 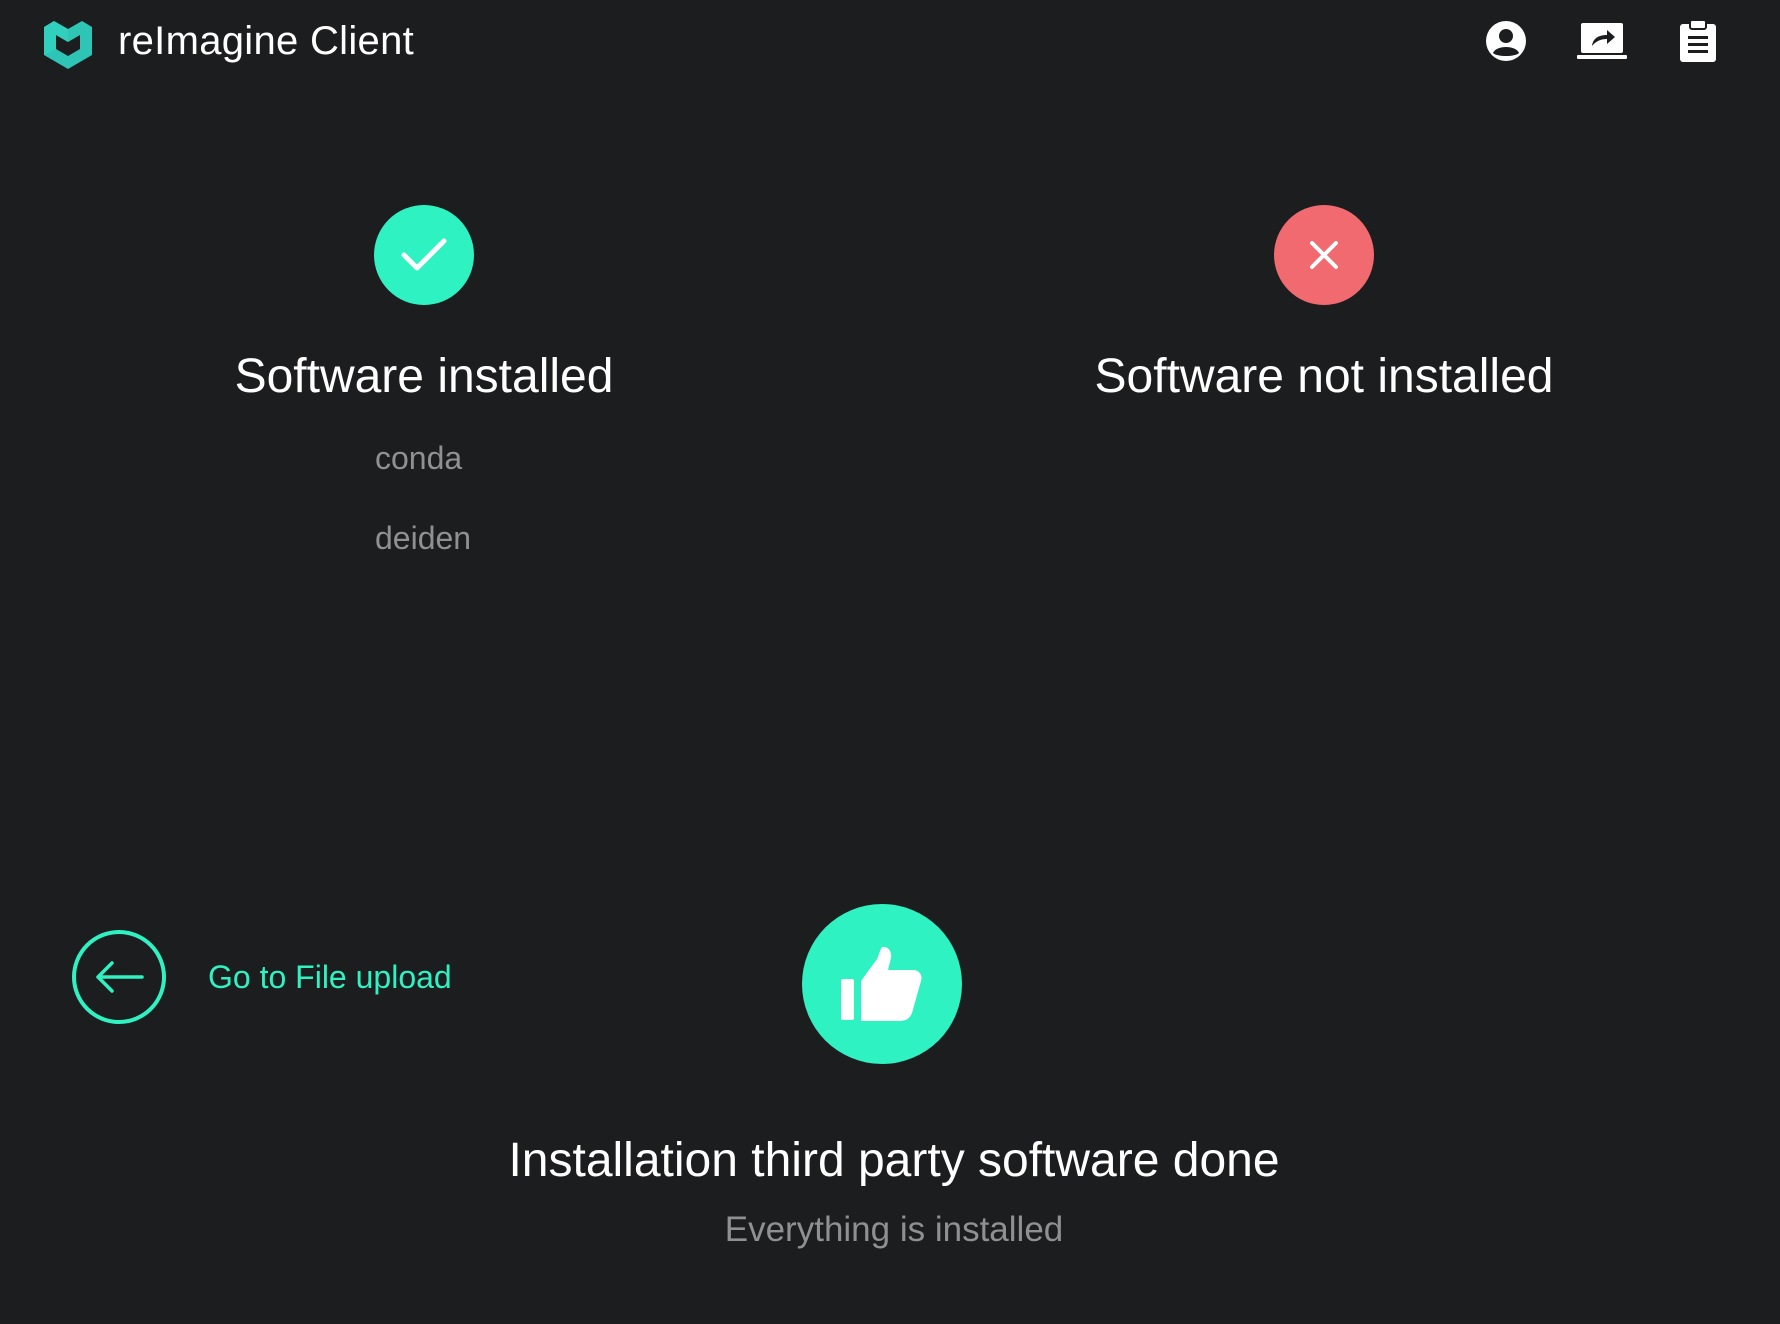 I want to click on app-title: reImagine Client, so click(x=266, y=41).